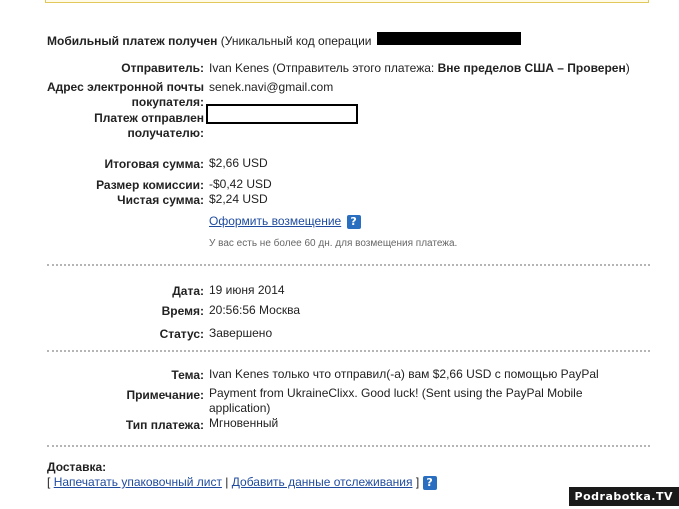  Describe the element at coordinates (347, 1) in the screenshot. I see `top-notice-border` at that location.